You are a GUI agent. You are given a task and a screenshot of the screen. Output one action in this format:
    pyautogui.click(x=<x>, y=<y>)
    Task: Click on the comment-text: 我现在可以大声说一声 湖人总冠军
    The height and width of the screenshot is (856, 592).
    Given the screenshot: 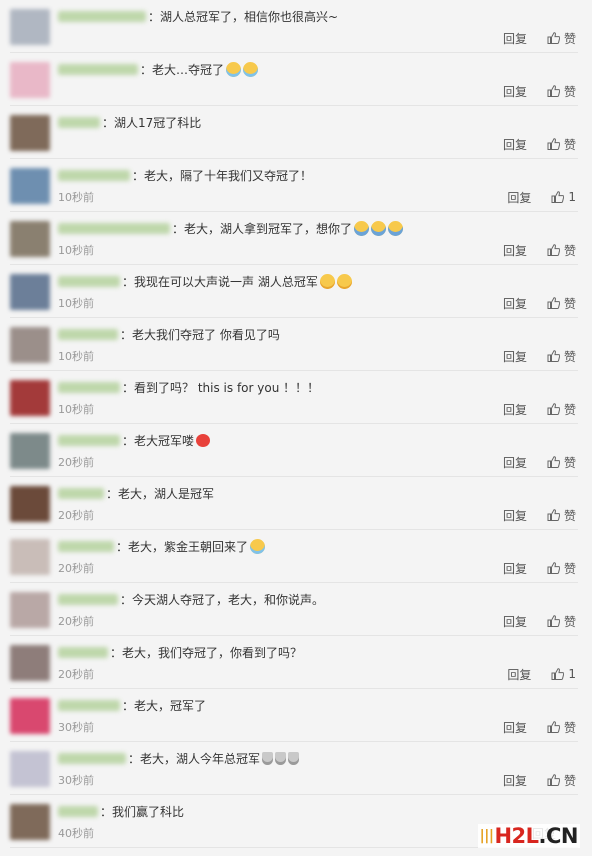 What is the action you would take?
    pyautogui.click(x=226, y=281)
    